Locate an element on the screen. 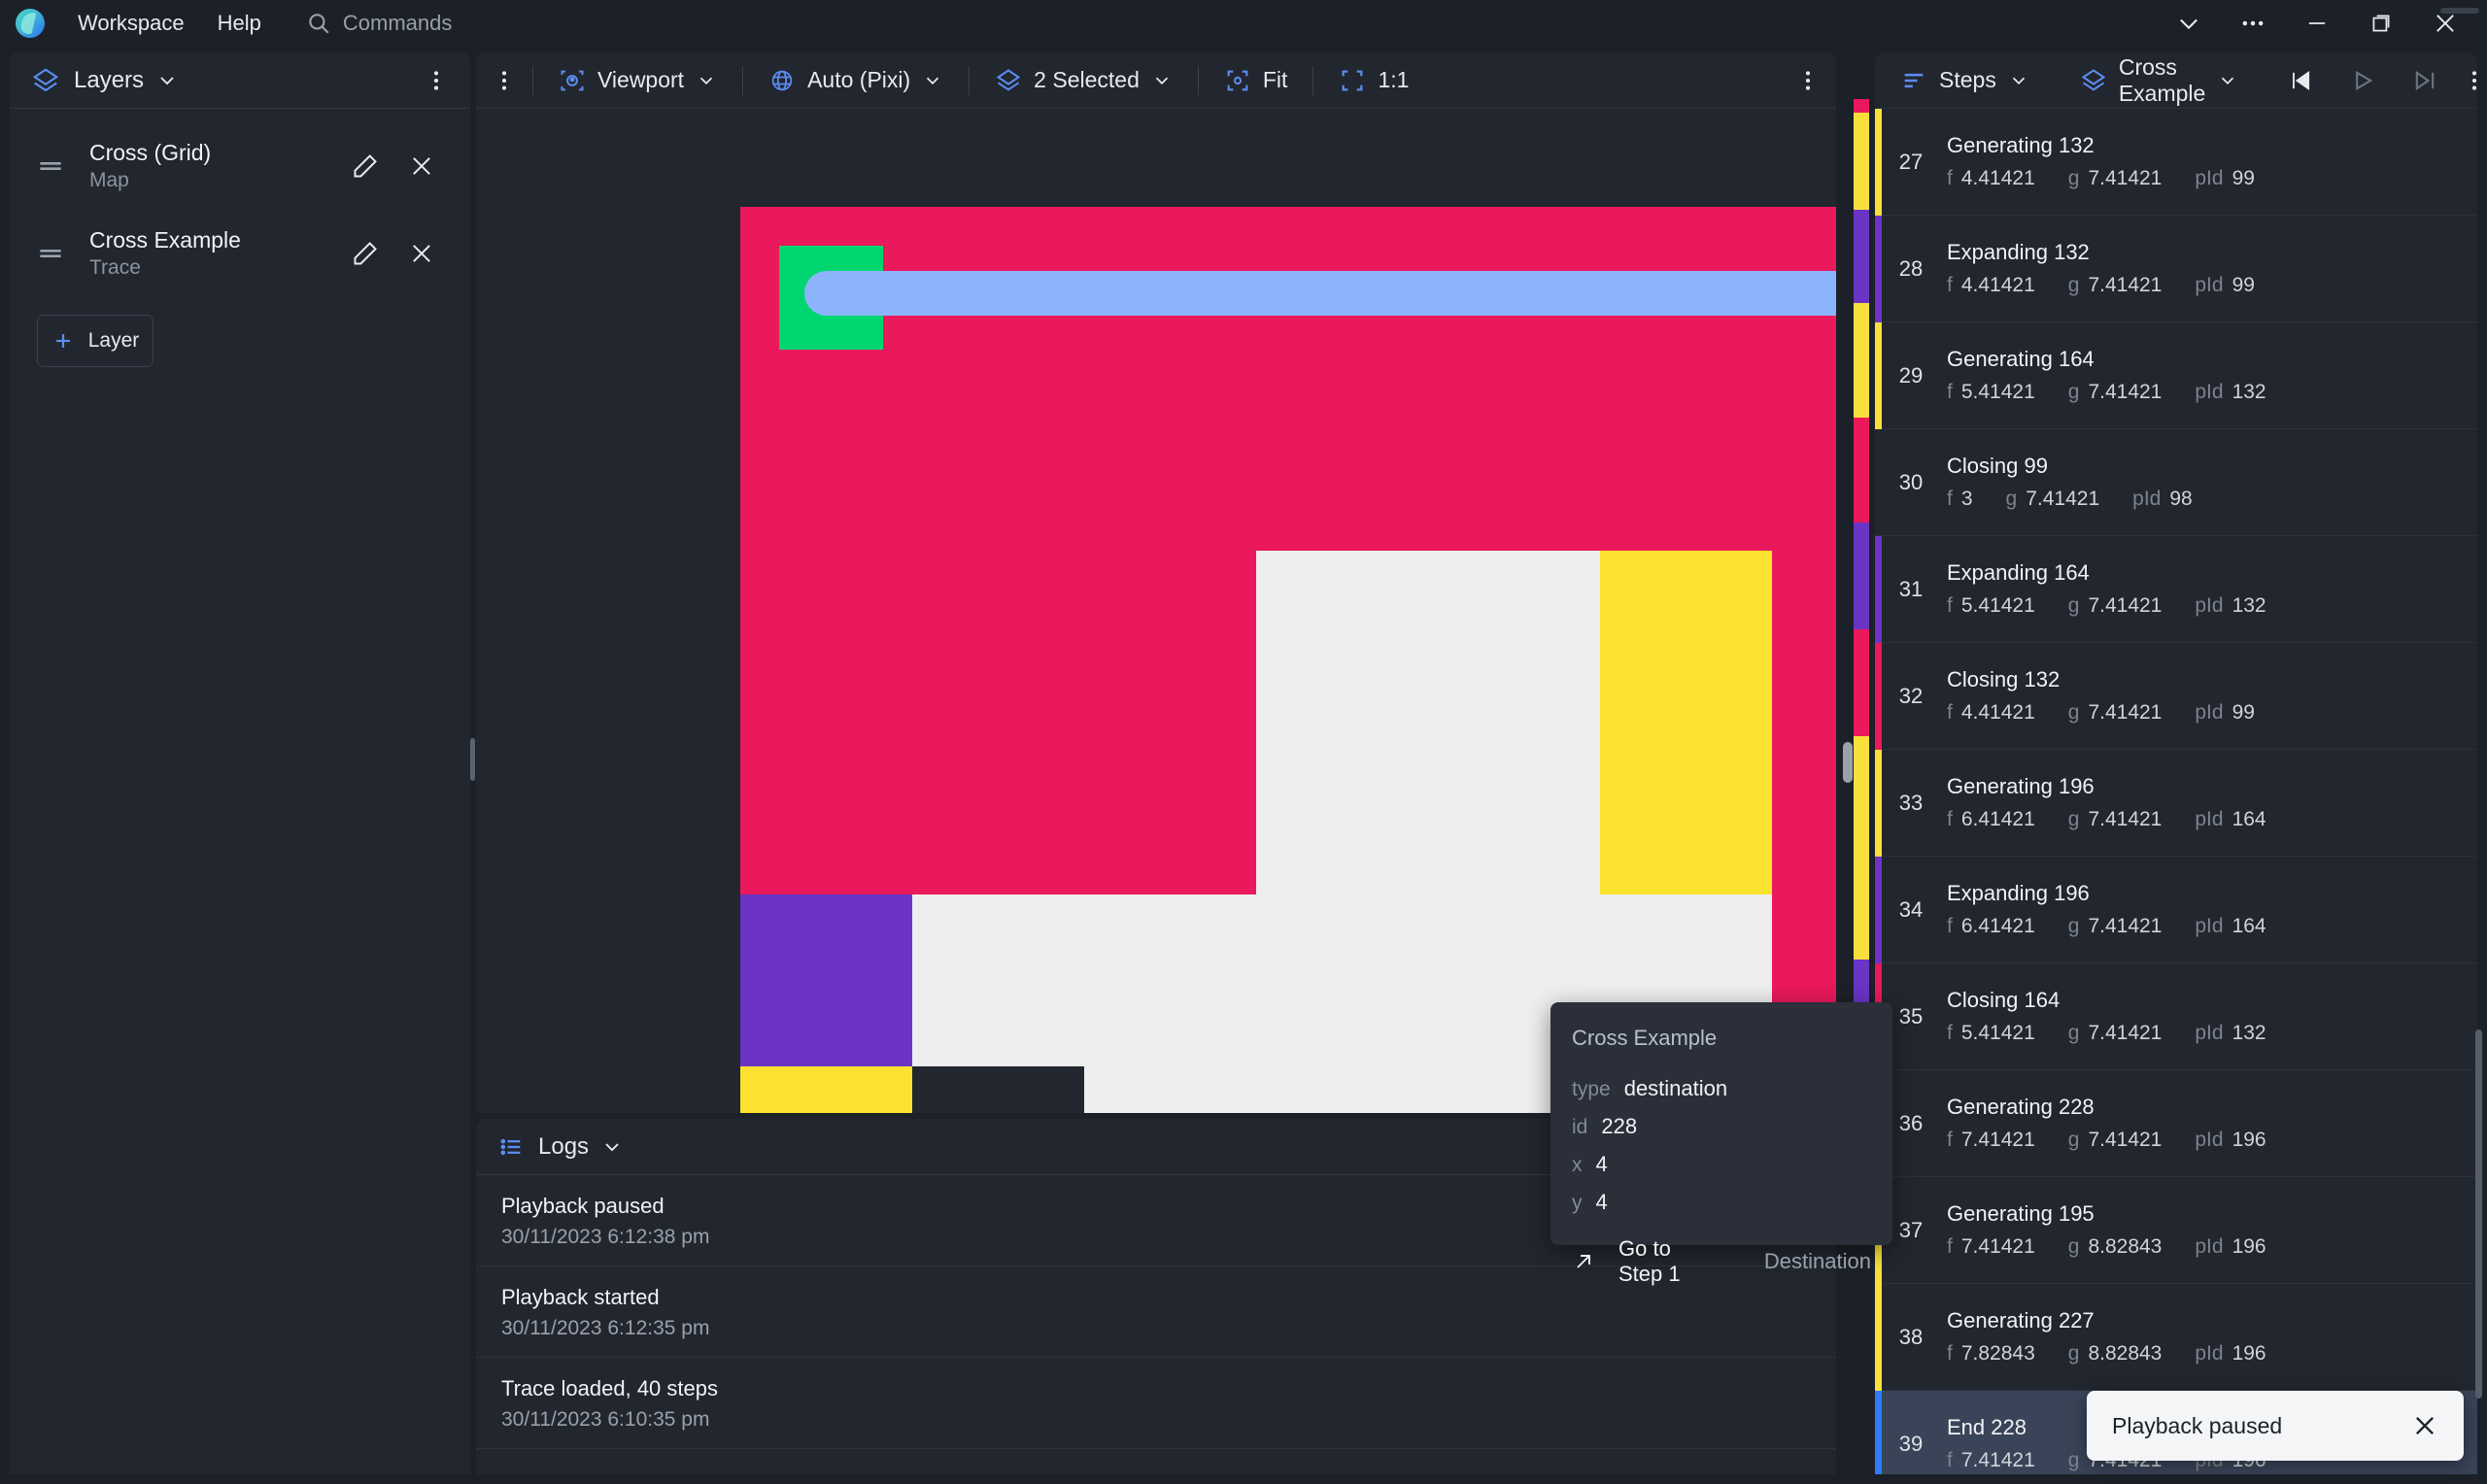 The height and width of the screenshot is (1484, 2487). fit-button: Fit is located at coordinates (1256, 80).